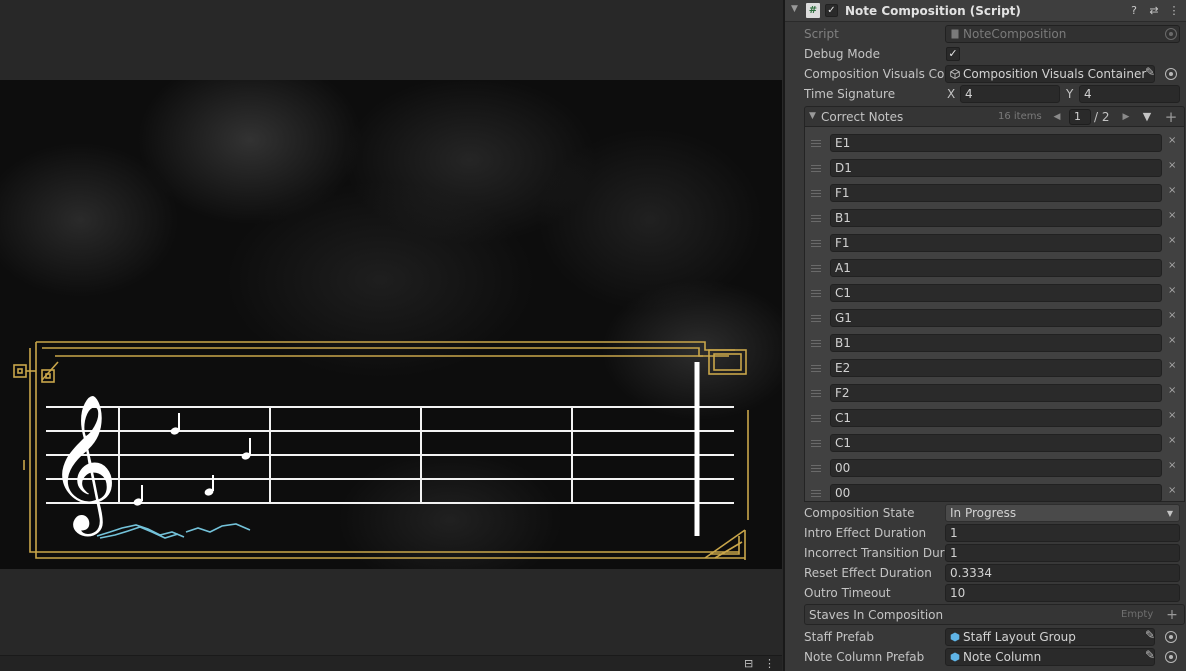 Image resolution: width=1186 pixels, height=671 pixels. Describe the element at coordinates (748, 663) in the screenshot. I see `lock-icon: ⊟` at that location.